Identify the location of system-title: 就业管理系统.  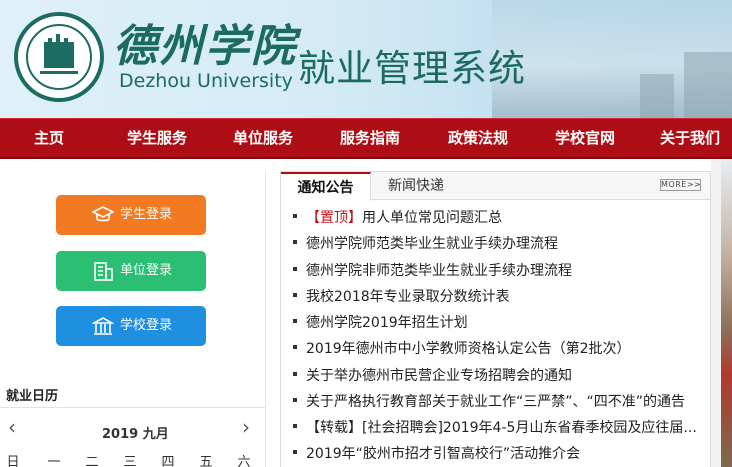
(412, 68).